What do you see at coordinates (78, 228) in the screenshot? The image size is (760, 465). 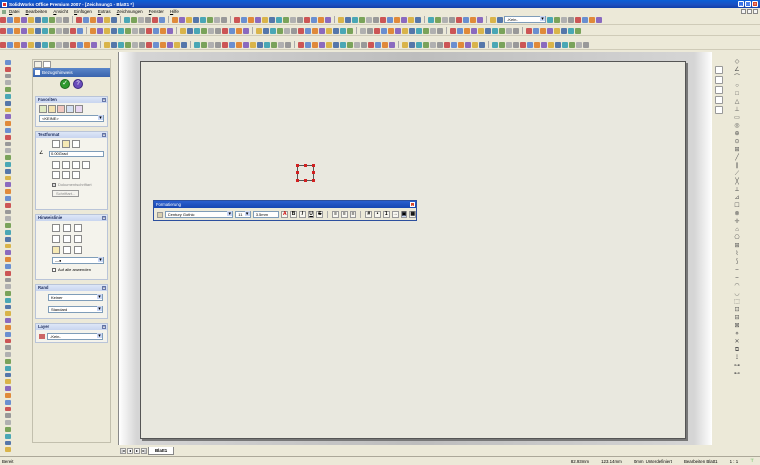 I see `leader-none-icon` at bounding box center [78, 228].